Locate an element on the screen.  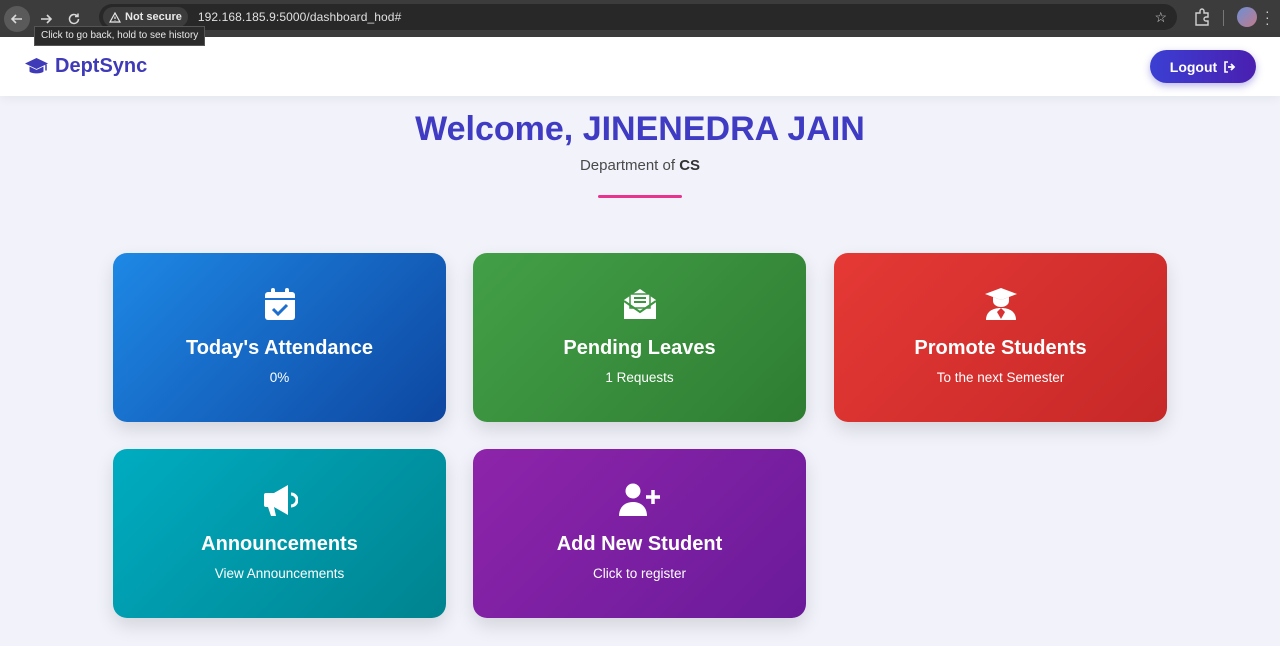
security-indicator: Not secure is located at coordinates (145, 17).